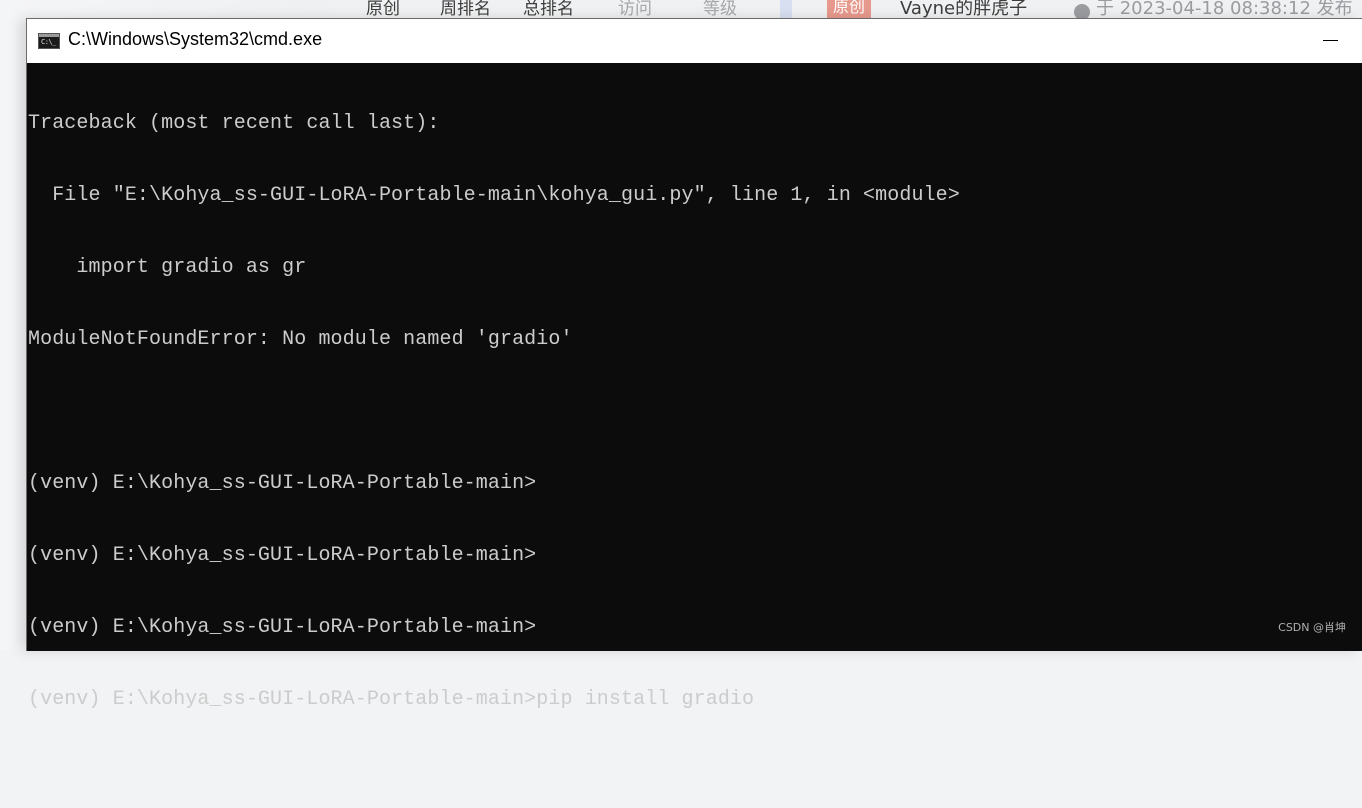  I want to click on stat-level: 等级, so click(720, 9).